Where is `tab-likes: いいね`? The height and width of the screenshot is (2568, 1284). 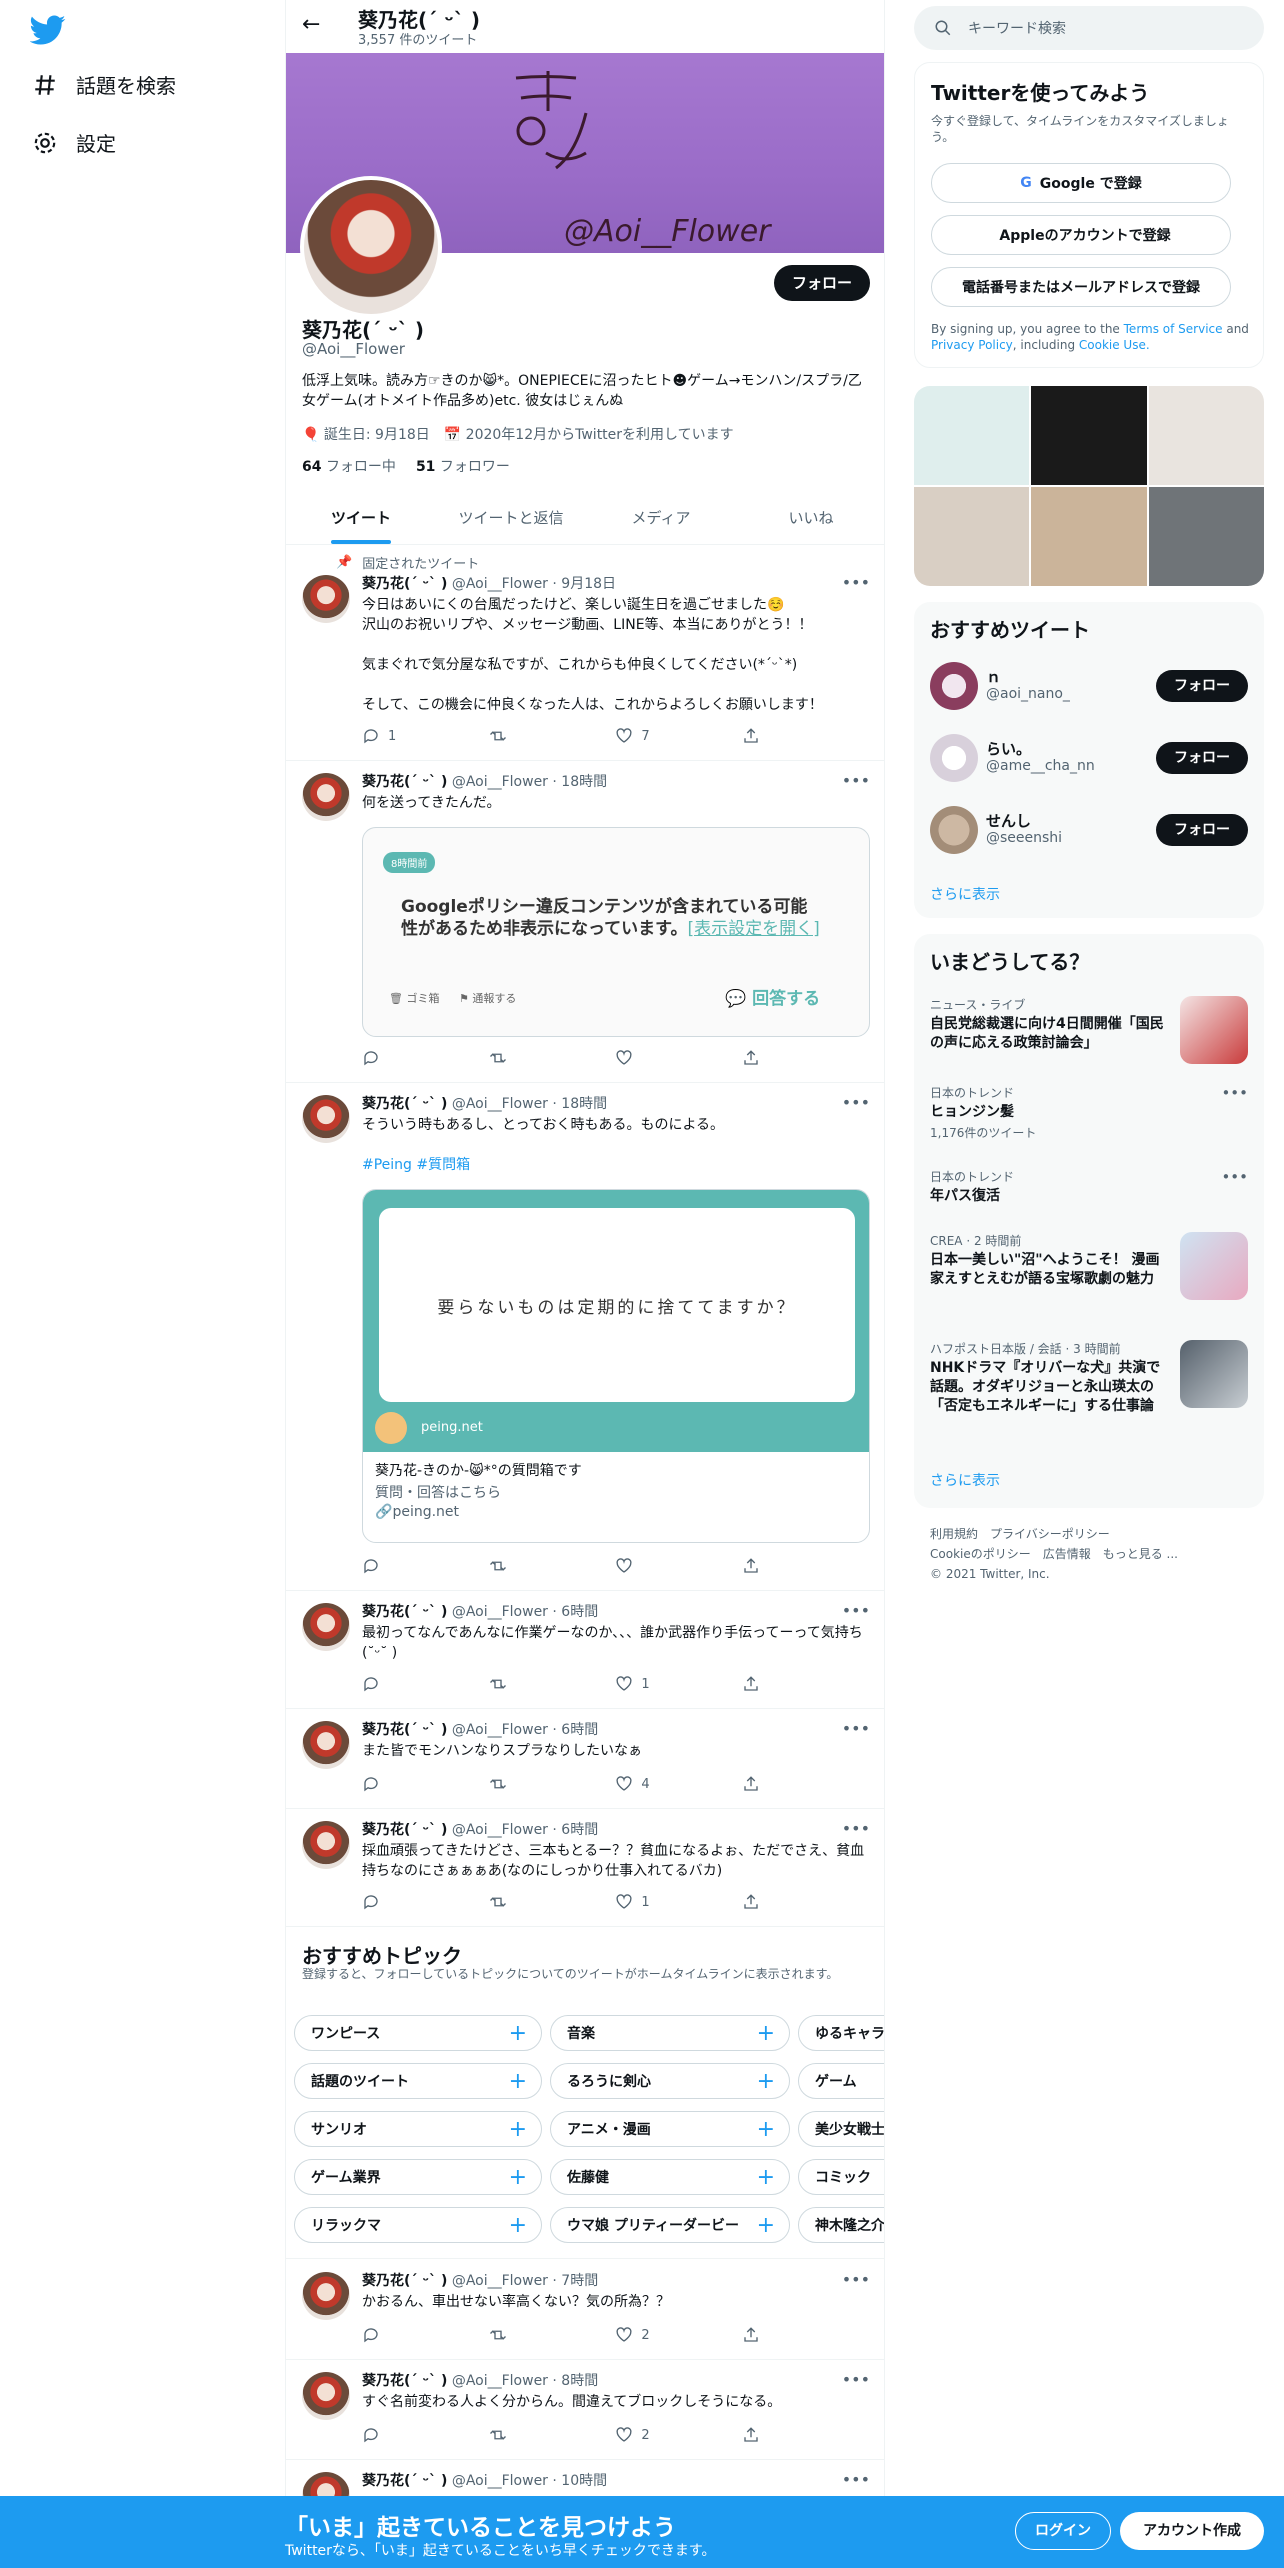
tab-likes: いいね is located at coordinates (810, 518).